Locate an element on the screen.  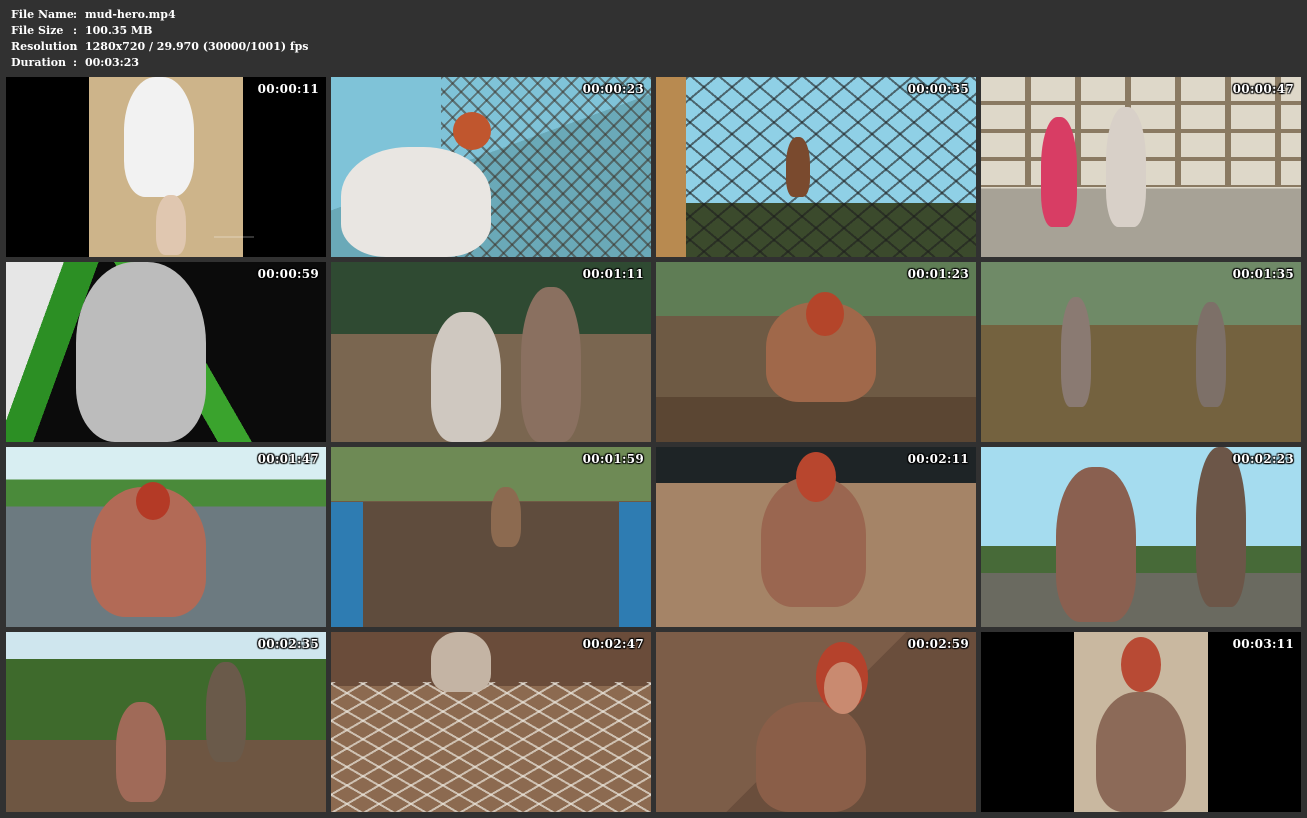
wood-frame is located at coordinates (671, 167).